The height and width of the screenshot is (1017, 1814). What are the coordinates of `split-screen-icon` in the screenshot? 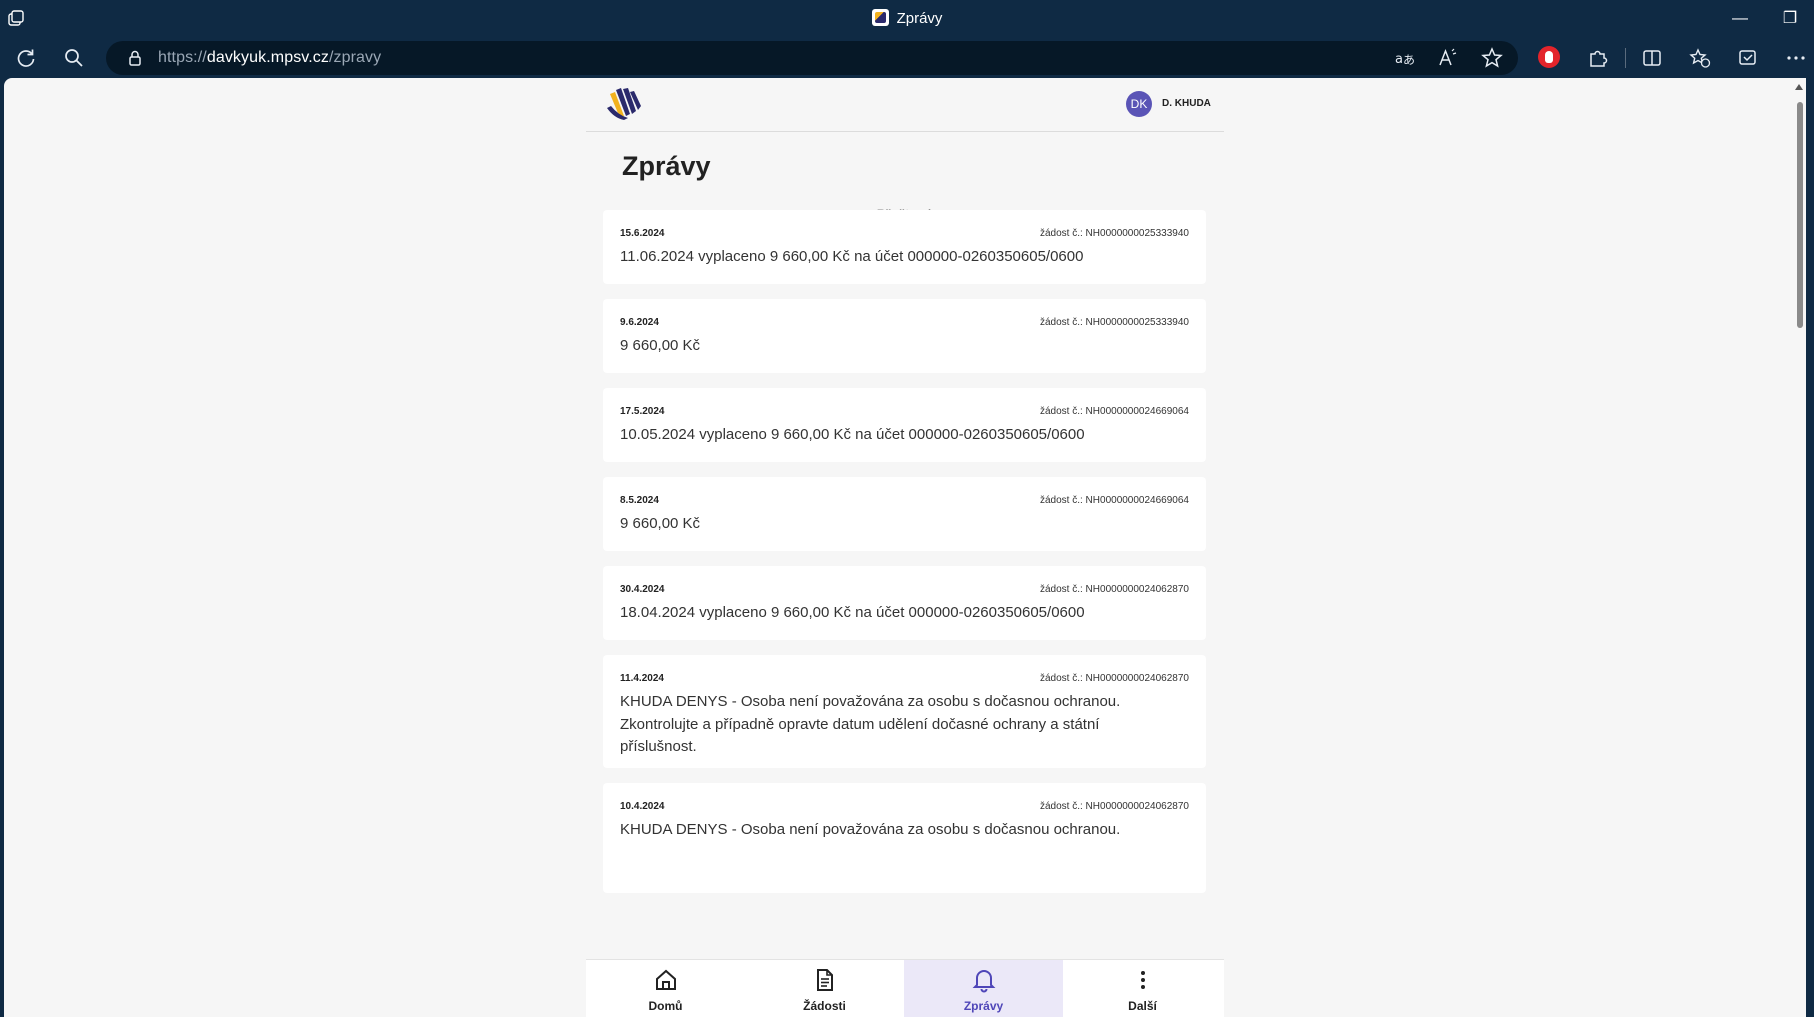 It's located at (1652, 58).